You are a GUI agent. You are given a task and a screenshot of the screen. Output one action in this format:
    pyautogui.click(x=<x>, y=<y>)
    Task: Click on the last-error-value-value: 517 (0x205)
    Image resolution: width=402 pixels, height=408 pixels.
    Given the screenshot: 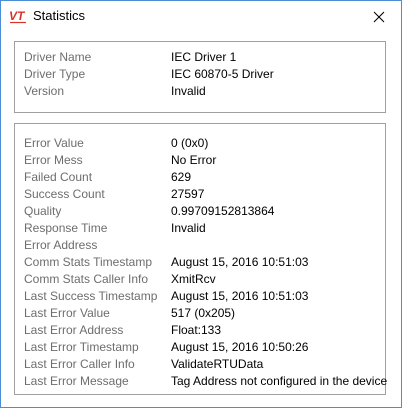 What is the action you would take?
    pyautogui.click(x=203, y=313)
    